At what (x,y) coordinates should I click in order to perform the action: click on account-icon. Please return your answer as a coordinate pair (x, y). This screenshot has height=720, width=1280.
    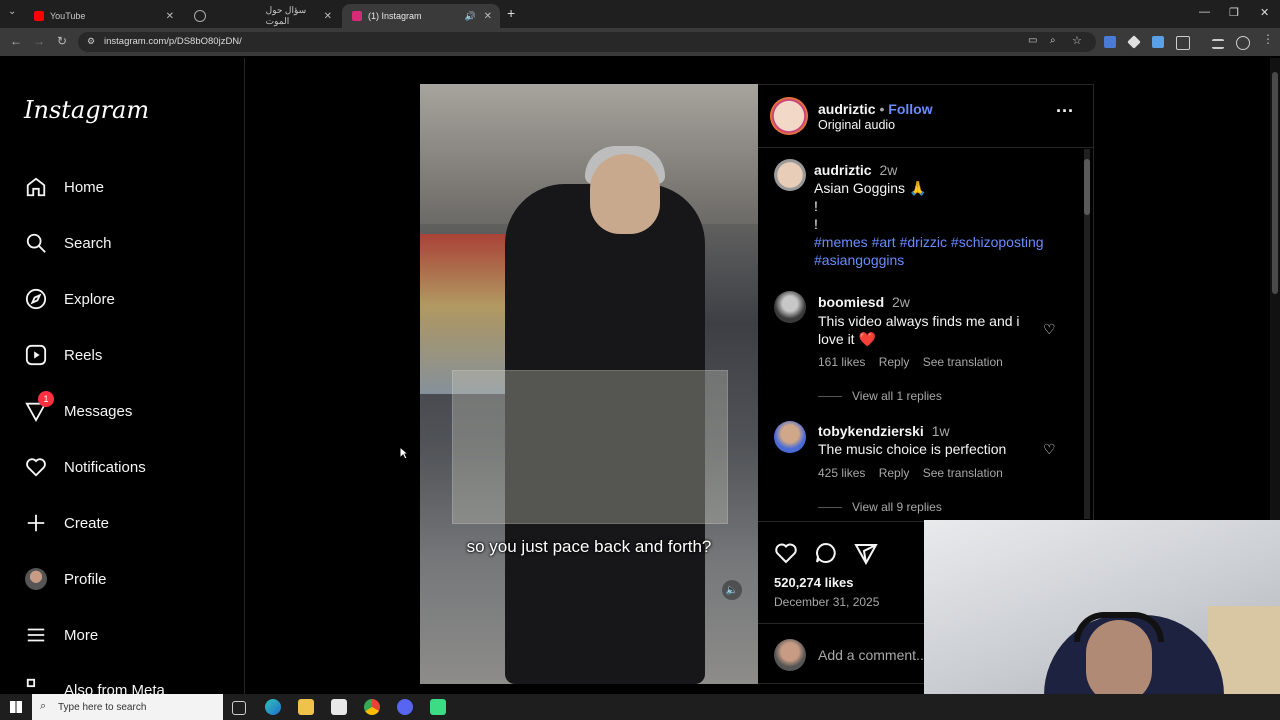
    Looking at the image, I should click on (1243, 43).